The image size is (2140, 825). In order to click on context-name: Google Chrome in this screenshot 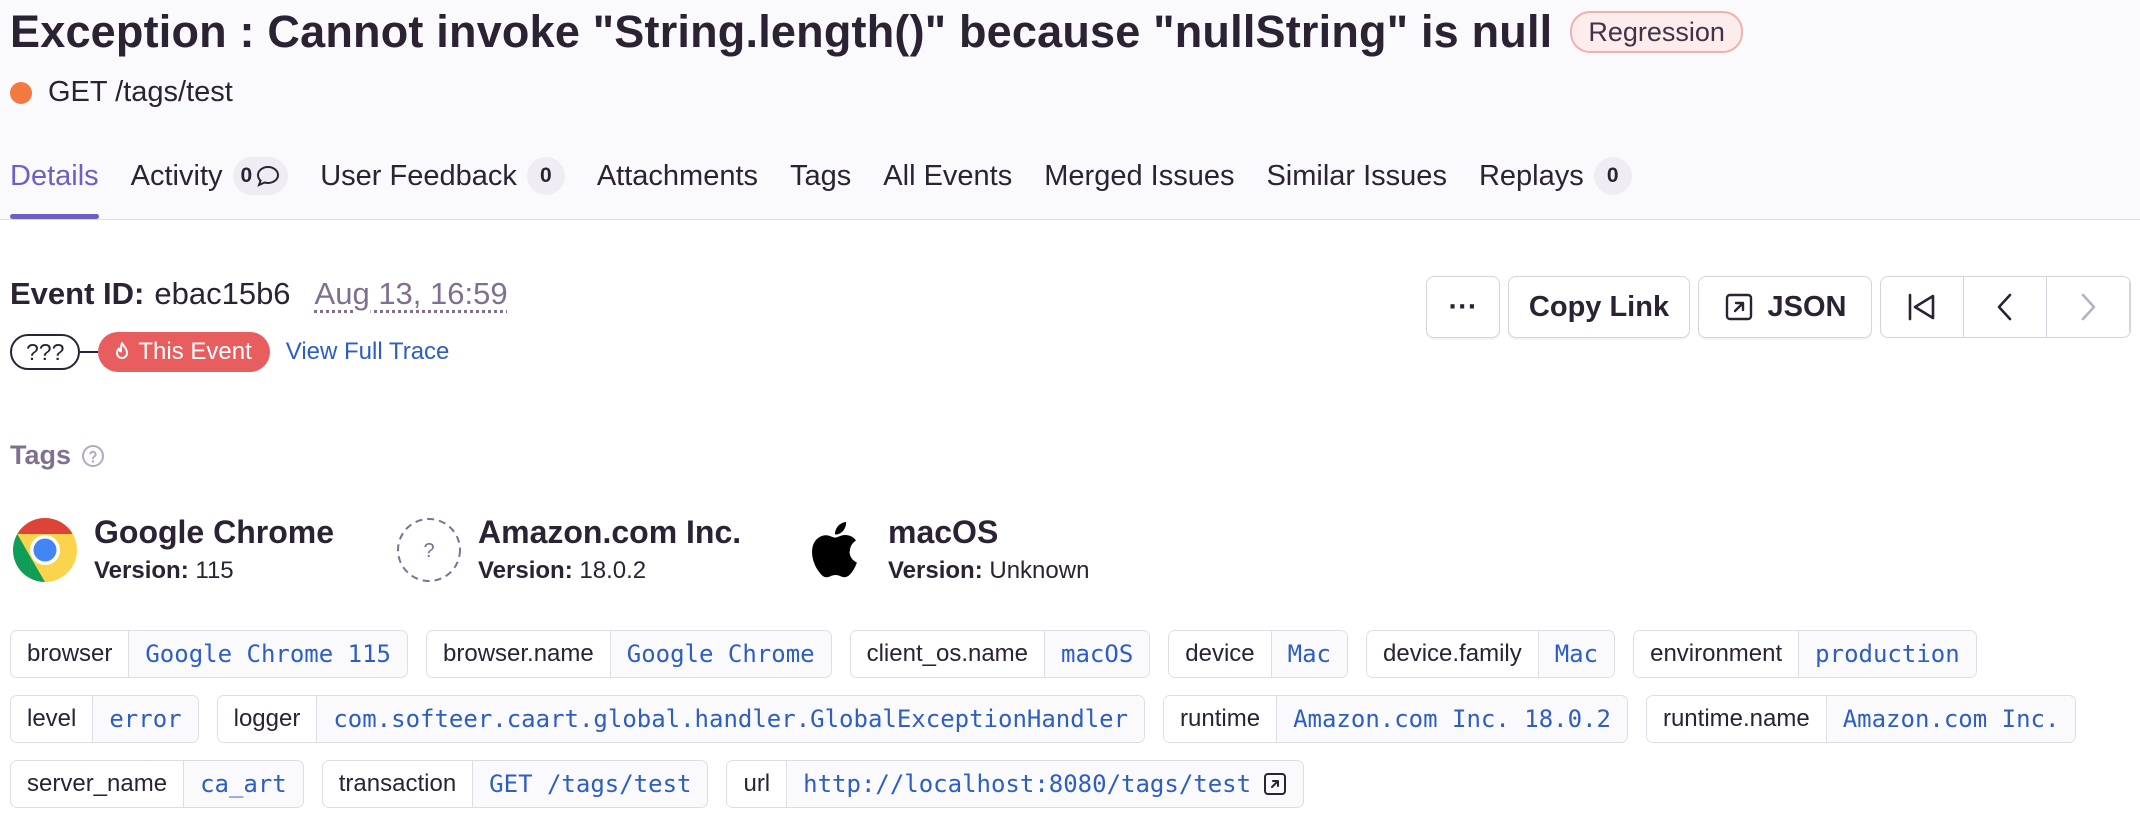, I will do `click(214, 532)`.